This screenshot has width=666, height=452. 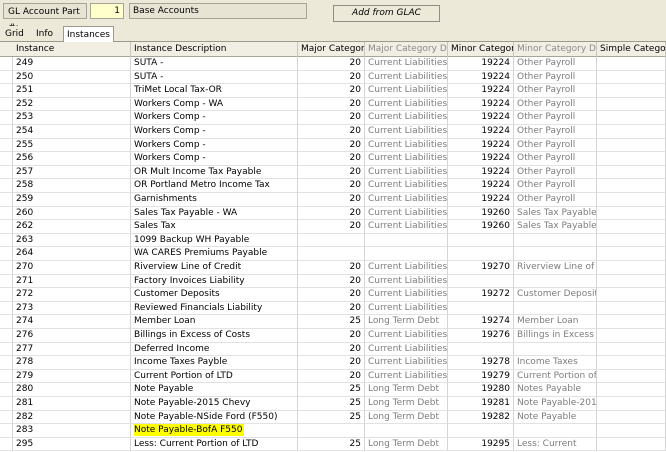 What do you see at coordinates (214, 431) in the screenshot?
I see `cell-instance-description: Note Payable-BofA F550` at bounding box center [214, 431].